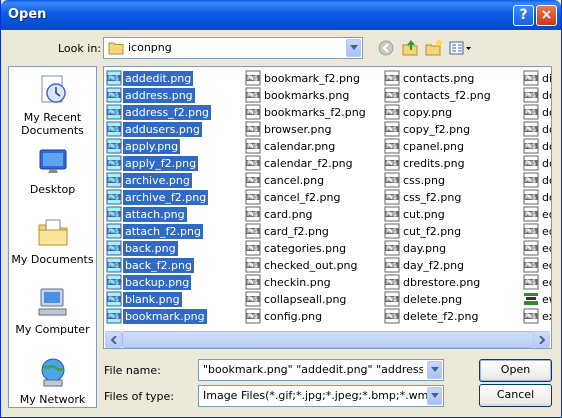 This screenshot has height=418, width=562. I want to click on back-icon, so click(387, 48).